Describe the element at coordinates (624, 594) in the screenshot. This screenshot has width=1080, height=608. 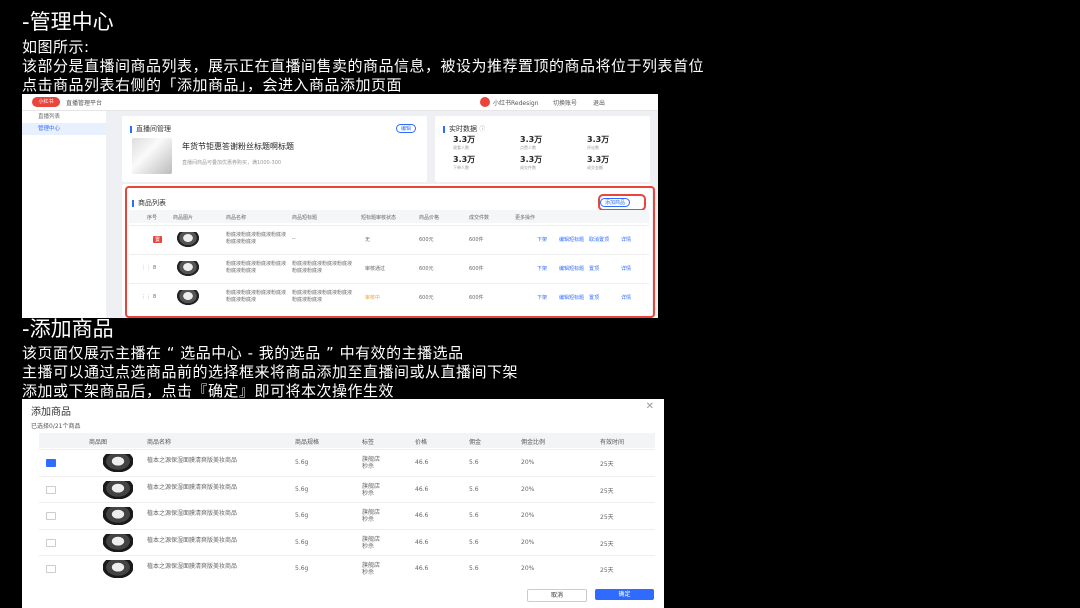
I see `confirm-button: 确定` at that location.